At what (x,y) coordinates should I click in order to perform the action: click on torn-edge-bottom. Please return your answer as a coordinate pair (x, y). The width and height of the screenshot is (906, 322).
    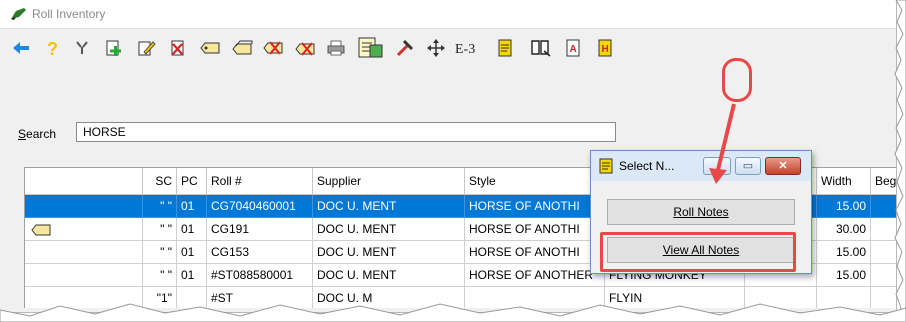
    Looking at the image, I should click on (453, 312).